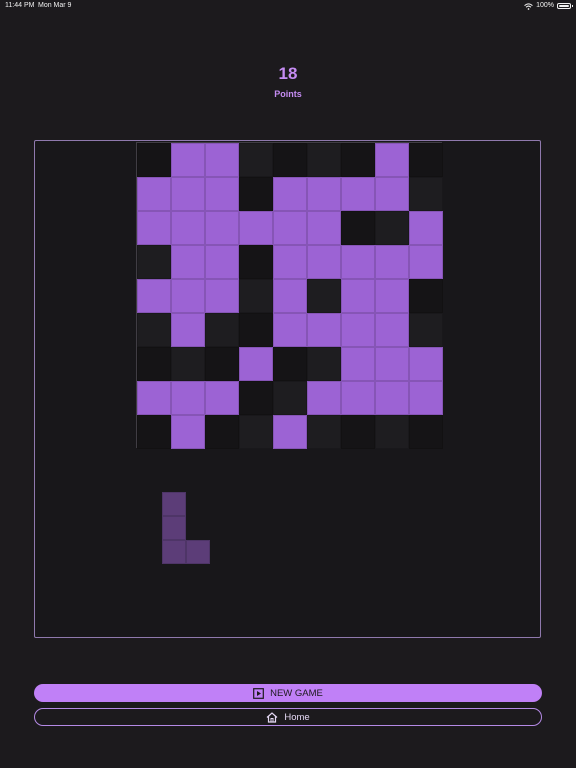 Image resolution: width=576 pixels, height=768 pixels. What do you see at coordinates (288, 73) in the screenshot?
I see `score-value: 18` at bounding box center [288, 73].